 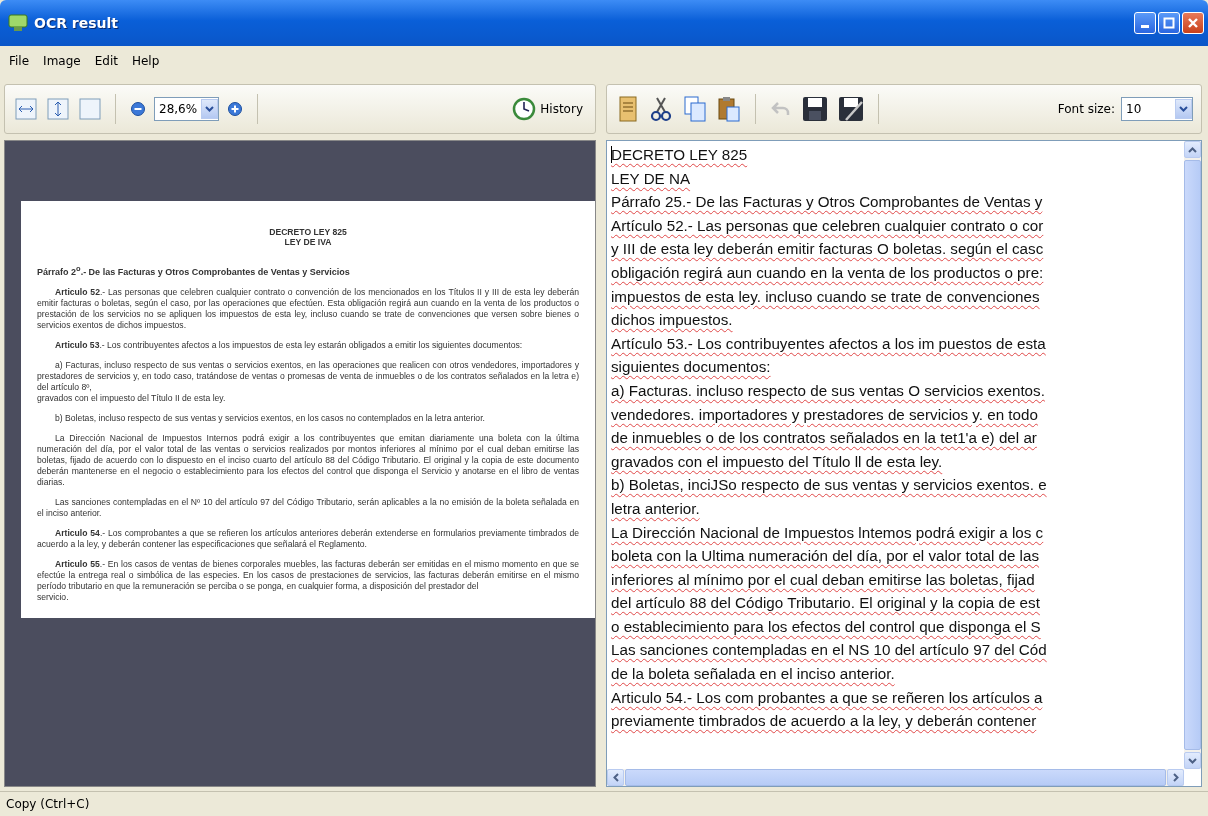 I want to click on status-text: Copy (Ctrl+C), so click(x=48, y=804).